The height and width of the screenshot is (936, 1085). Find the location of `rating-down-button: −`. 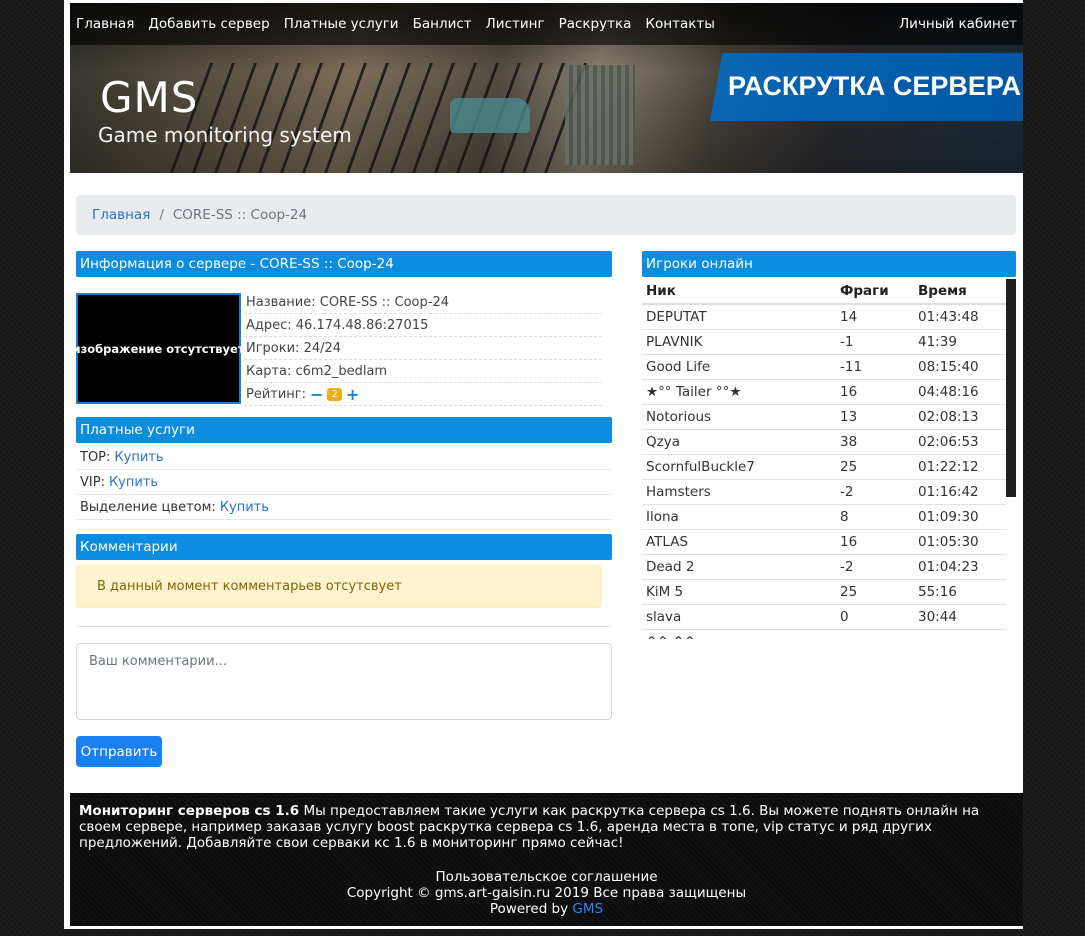

rating-down-button: − is located at coordinates (316, 394).